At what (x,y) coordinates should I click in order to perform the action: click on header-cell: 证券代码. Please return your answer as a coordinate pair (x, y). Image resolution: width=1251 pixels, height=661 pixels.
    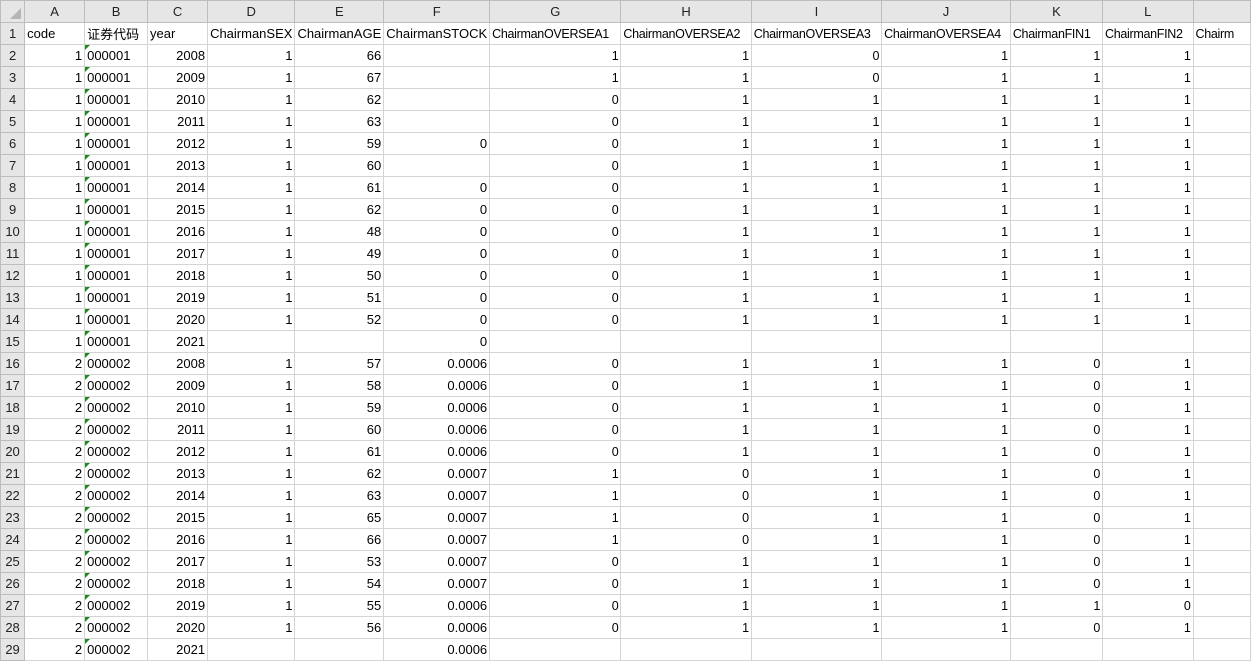
    Looking at the image, I should click on (116, 33).